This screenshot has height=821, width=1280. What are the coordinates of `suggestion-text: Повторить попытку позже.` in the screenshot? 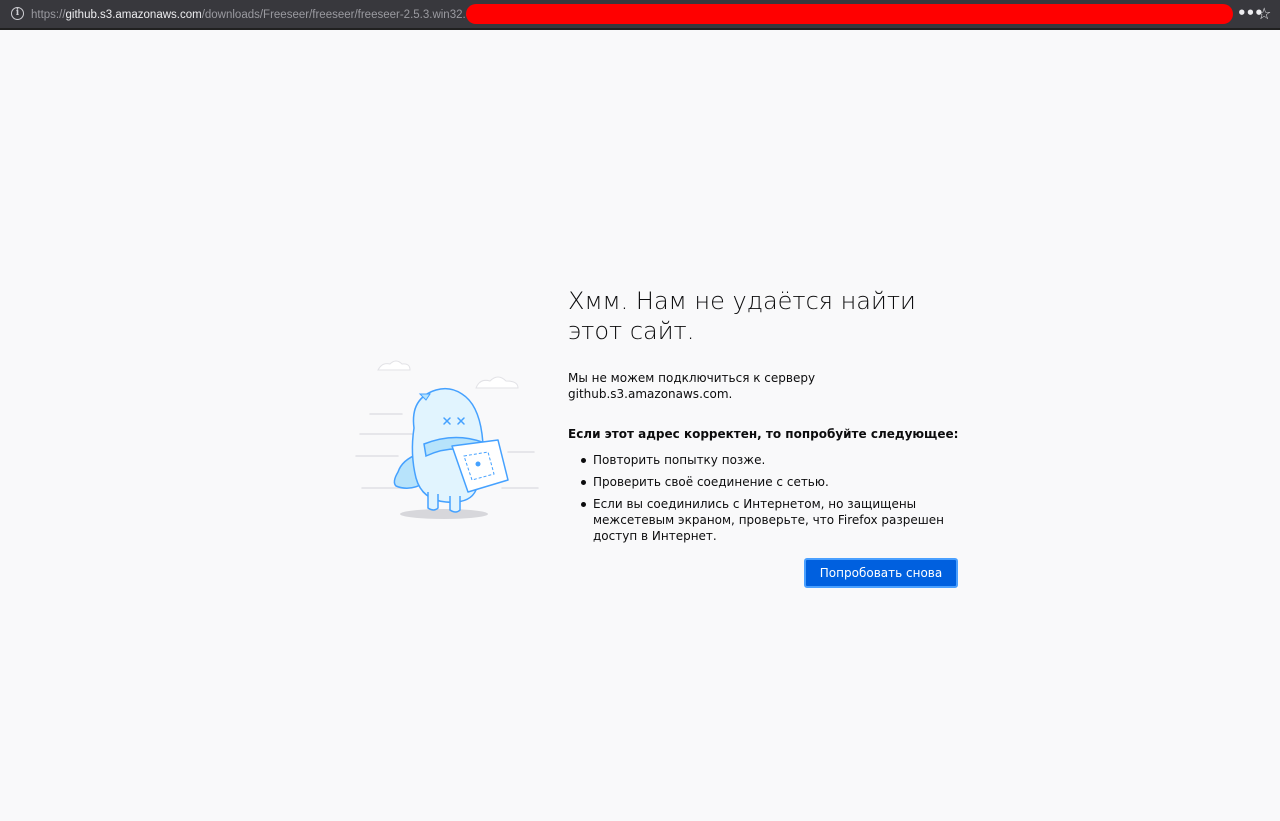 It's located at (679, 460).